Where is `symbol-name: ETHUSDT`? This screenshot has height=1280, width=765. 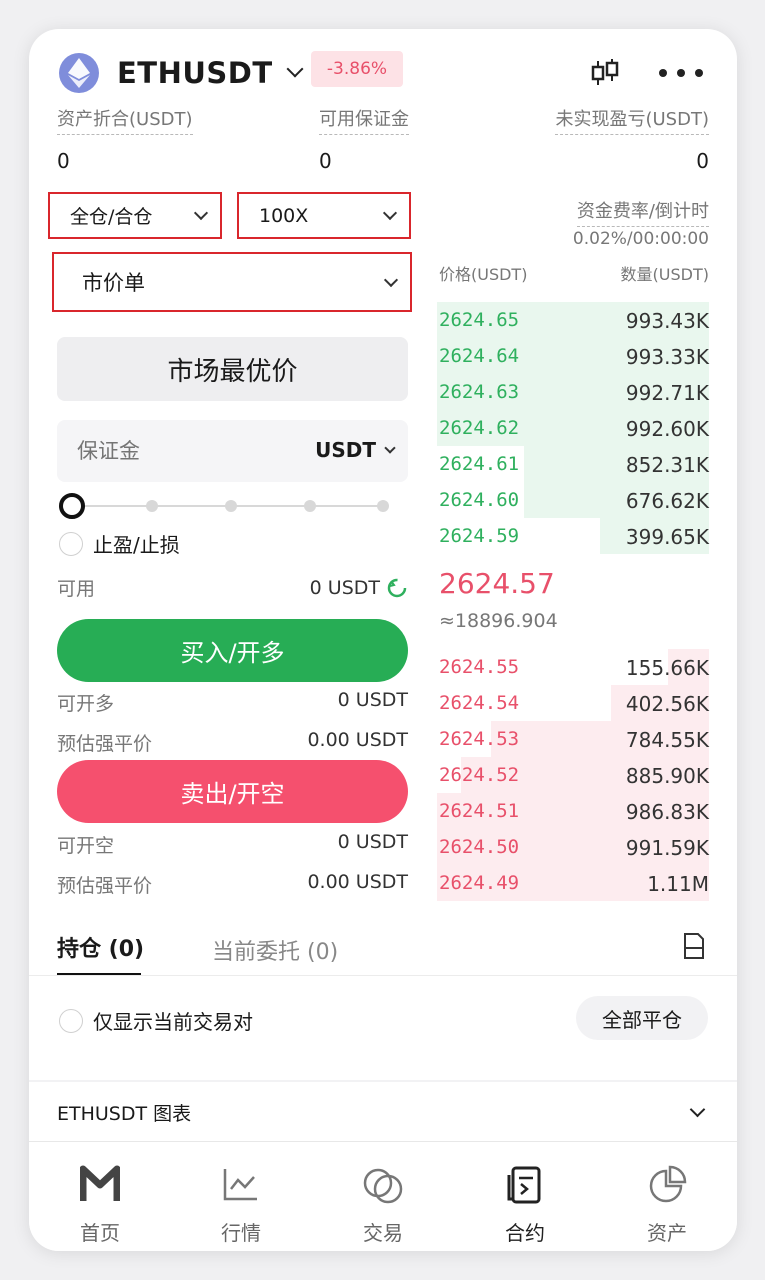 symbol-name: ETHUSDT is located at coordinates (195, 73).